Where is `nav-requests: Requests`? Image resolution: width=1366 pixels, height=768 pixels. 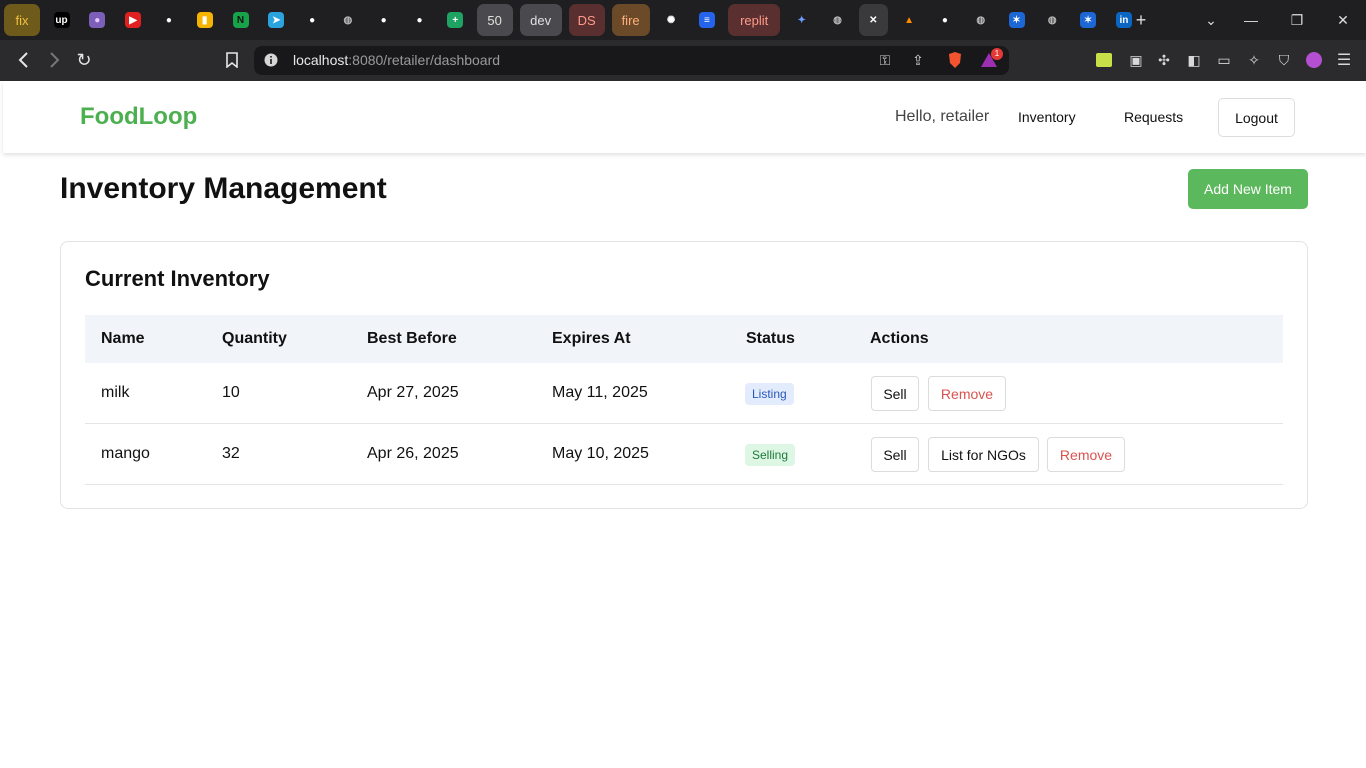 nav-requests: Requests is located at coordinates (1153, 117).